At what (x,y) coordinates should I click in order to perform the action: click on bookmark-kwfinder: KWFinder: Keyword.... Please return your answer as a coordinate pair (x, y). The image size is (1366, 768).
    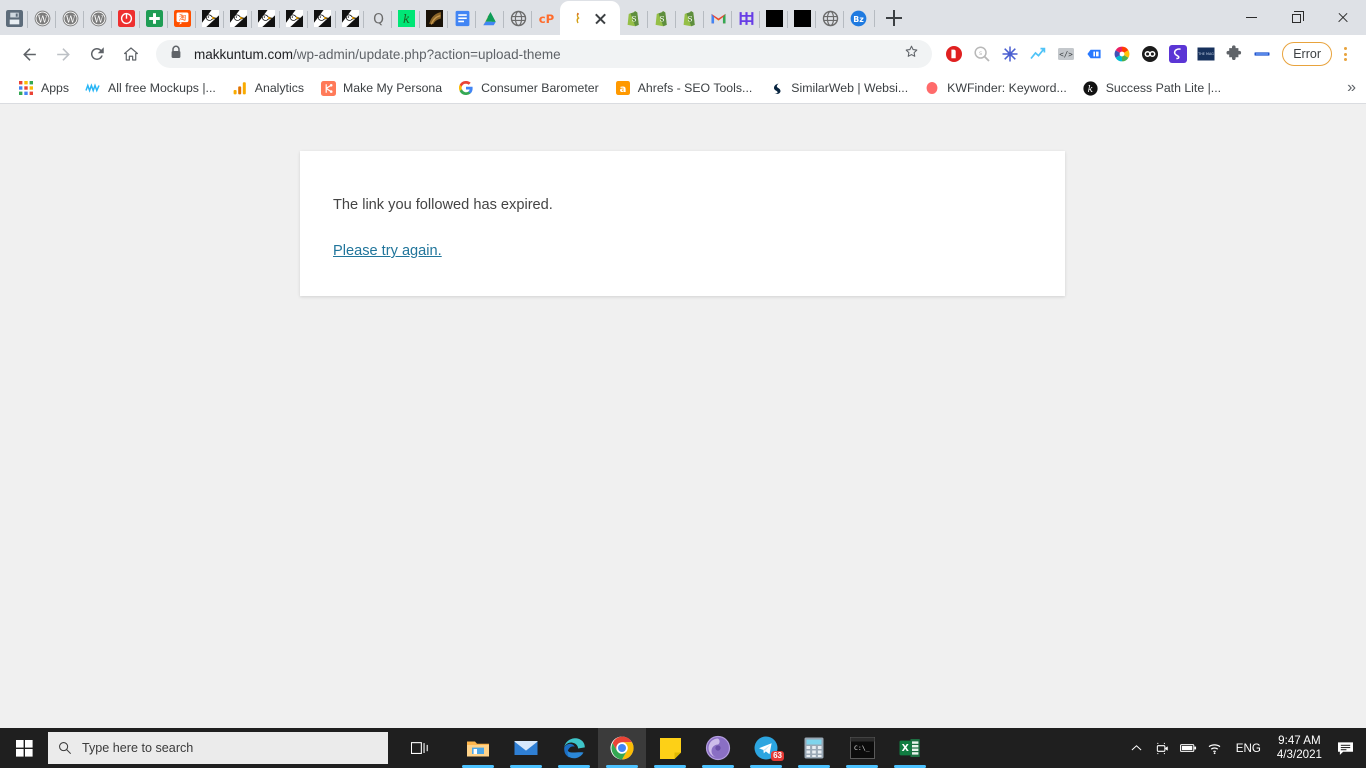
    Looking at the image, I should click on (995, 88).